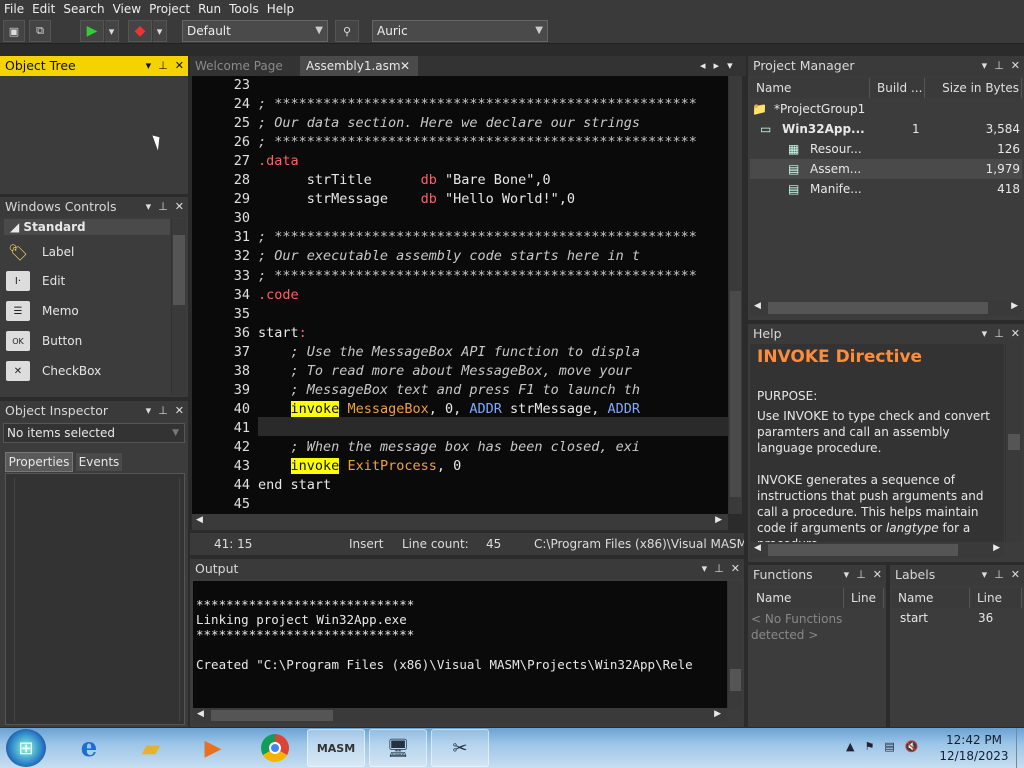 The width and height of the screenshot is (1024, 768). I want to click on control-item-edit: I· Edit, so click(35, 281).